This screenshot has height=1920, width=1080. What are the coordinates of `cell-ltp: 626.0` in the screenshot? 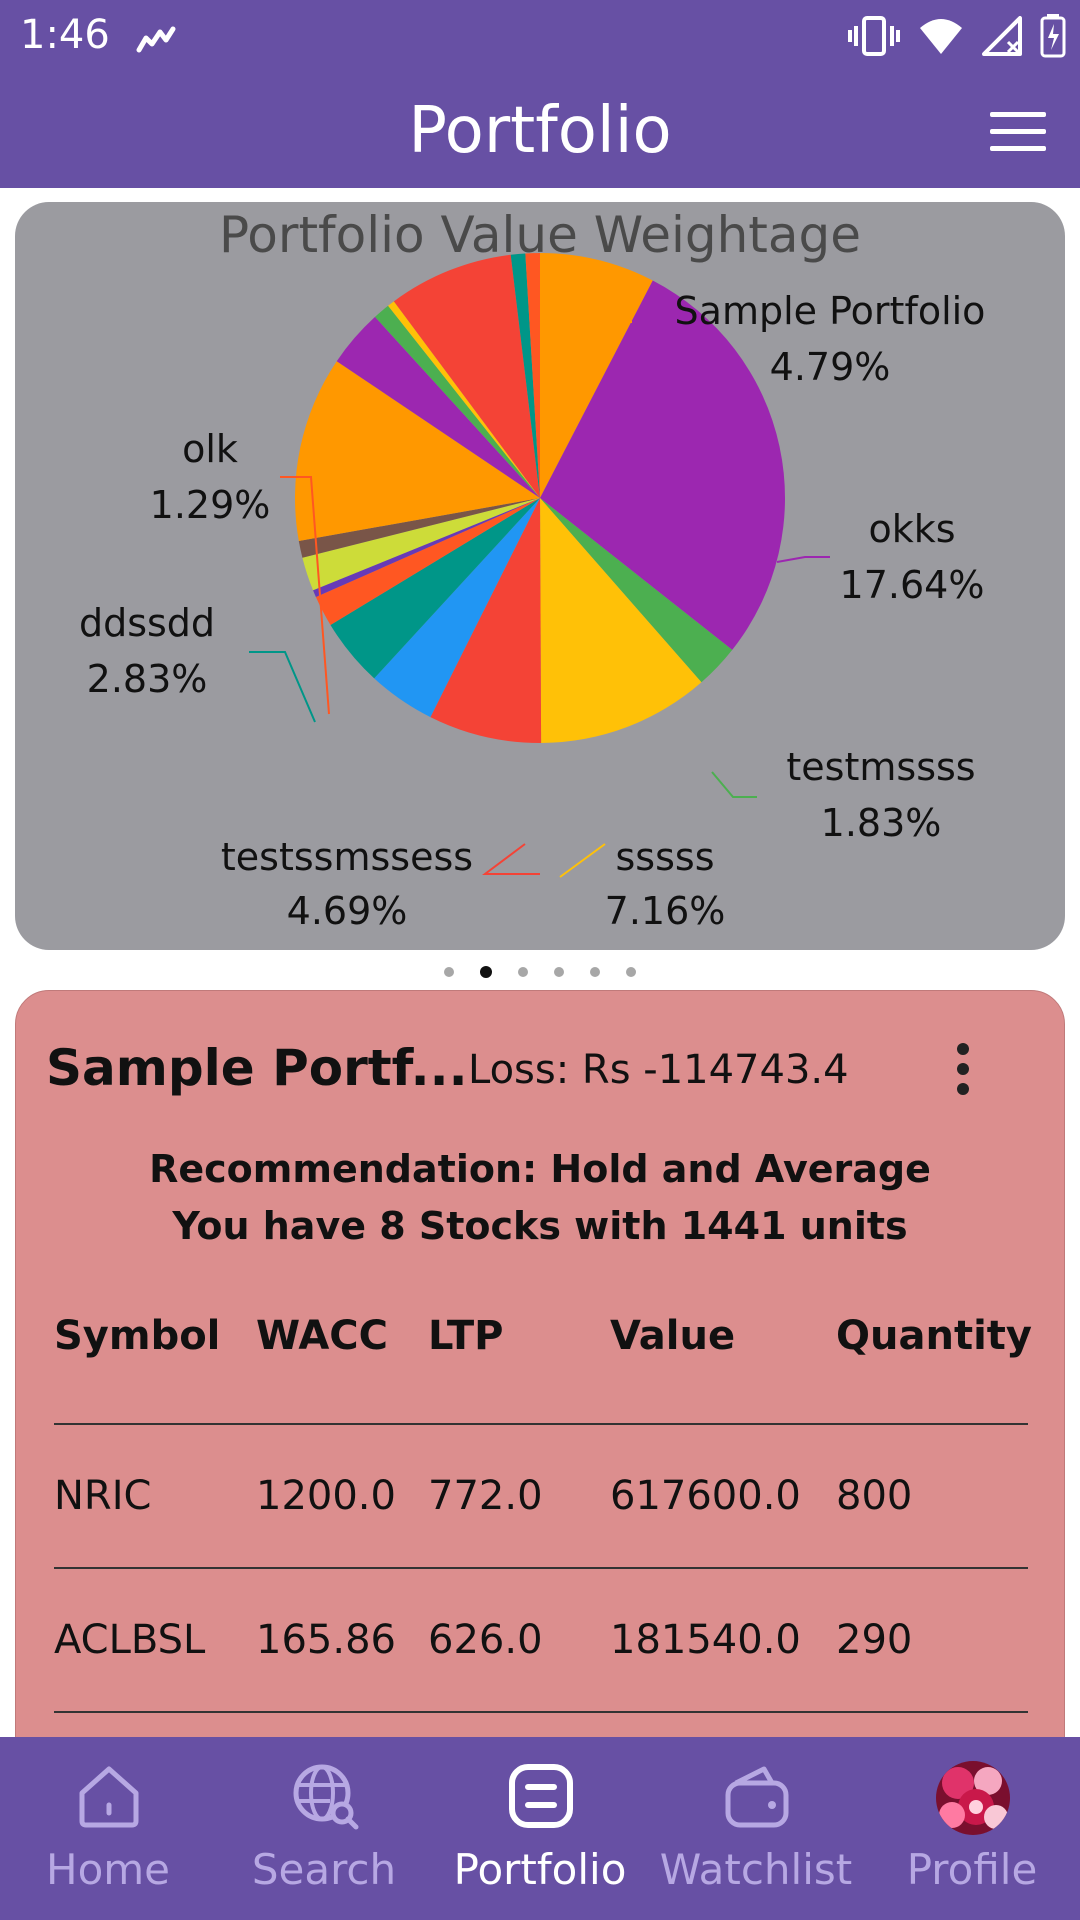 It's located at (485, 1640).